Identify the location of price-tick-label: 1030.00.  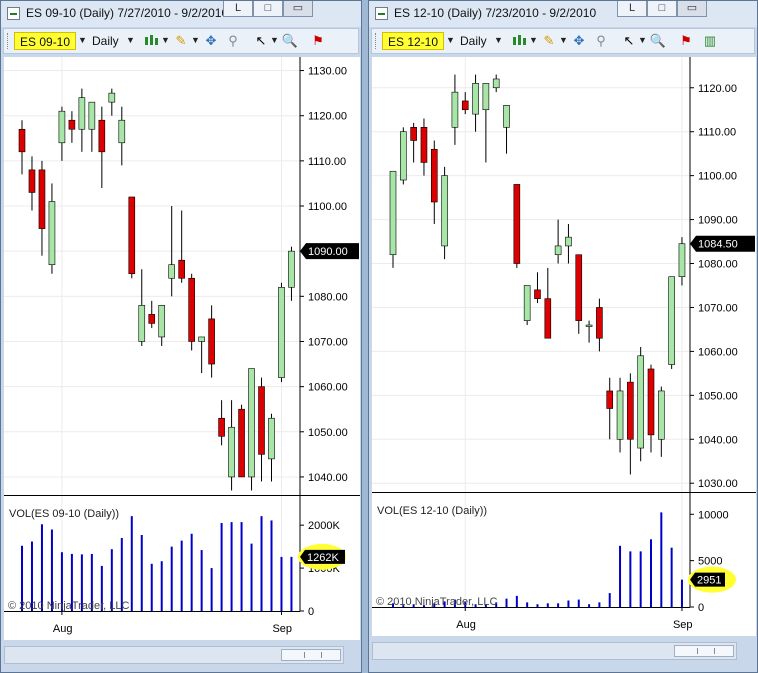
(718, 484).